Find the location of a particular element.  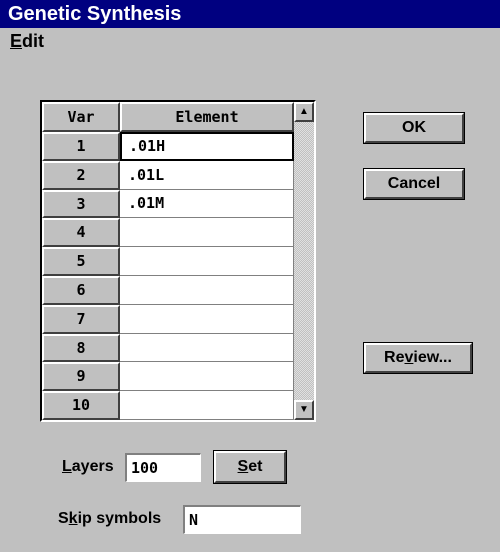

row-header-8: 8 is located at coordinates (81, 348).